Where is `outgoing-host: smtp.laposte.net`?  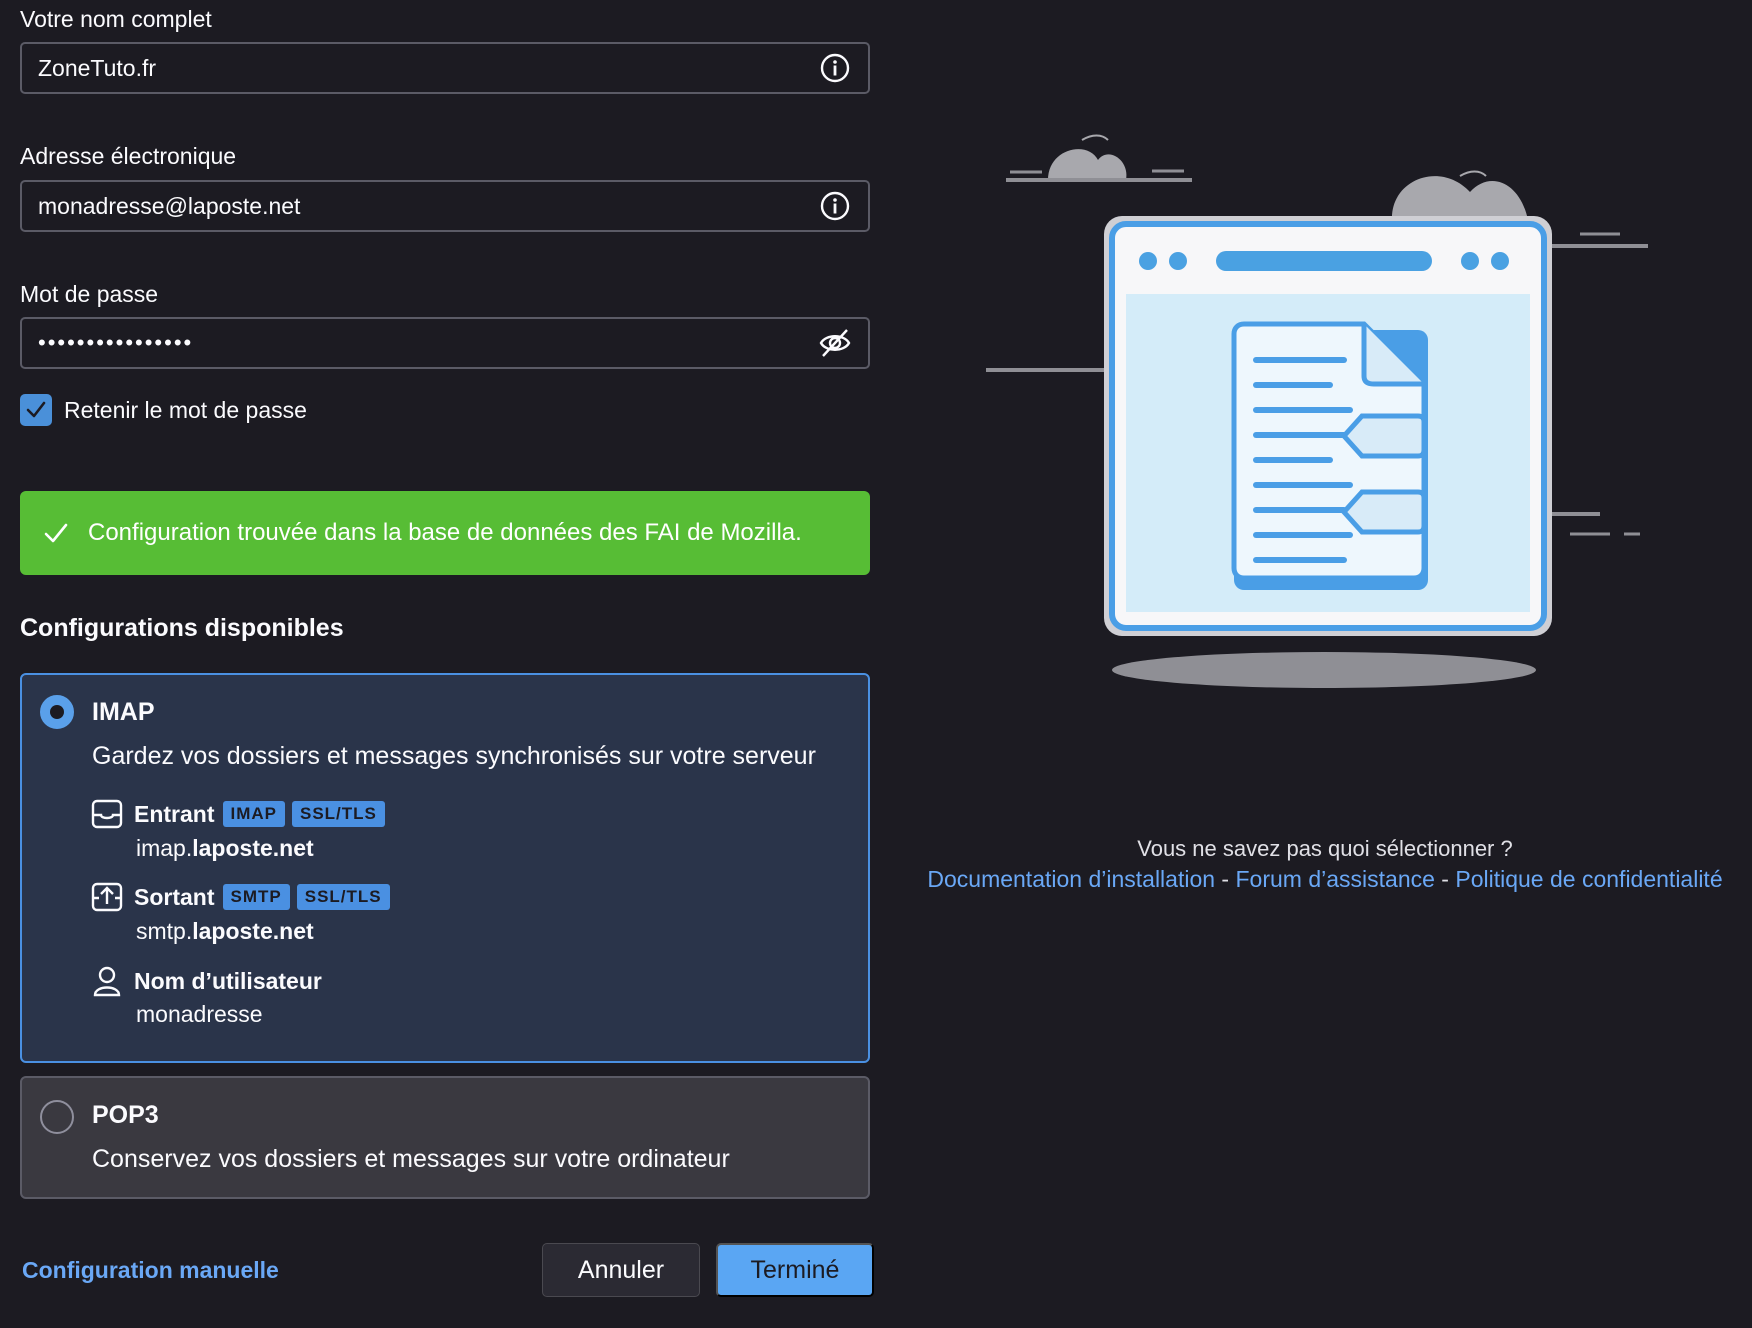 outgoing-host: smtp.laposte.net is located at coordinates (225, 931).